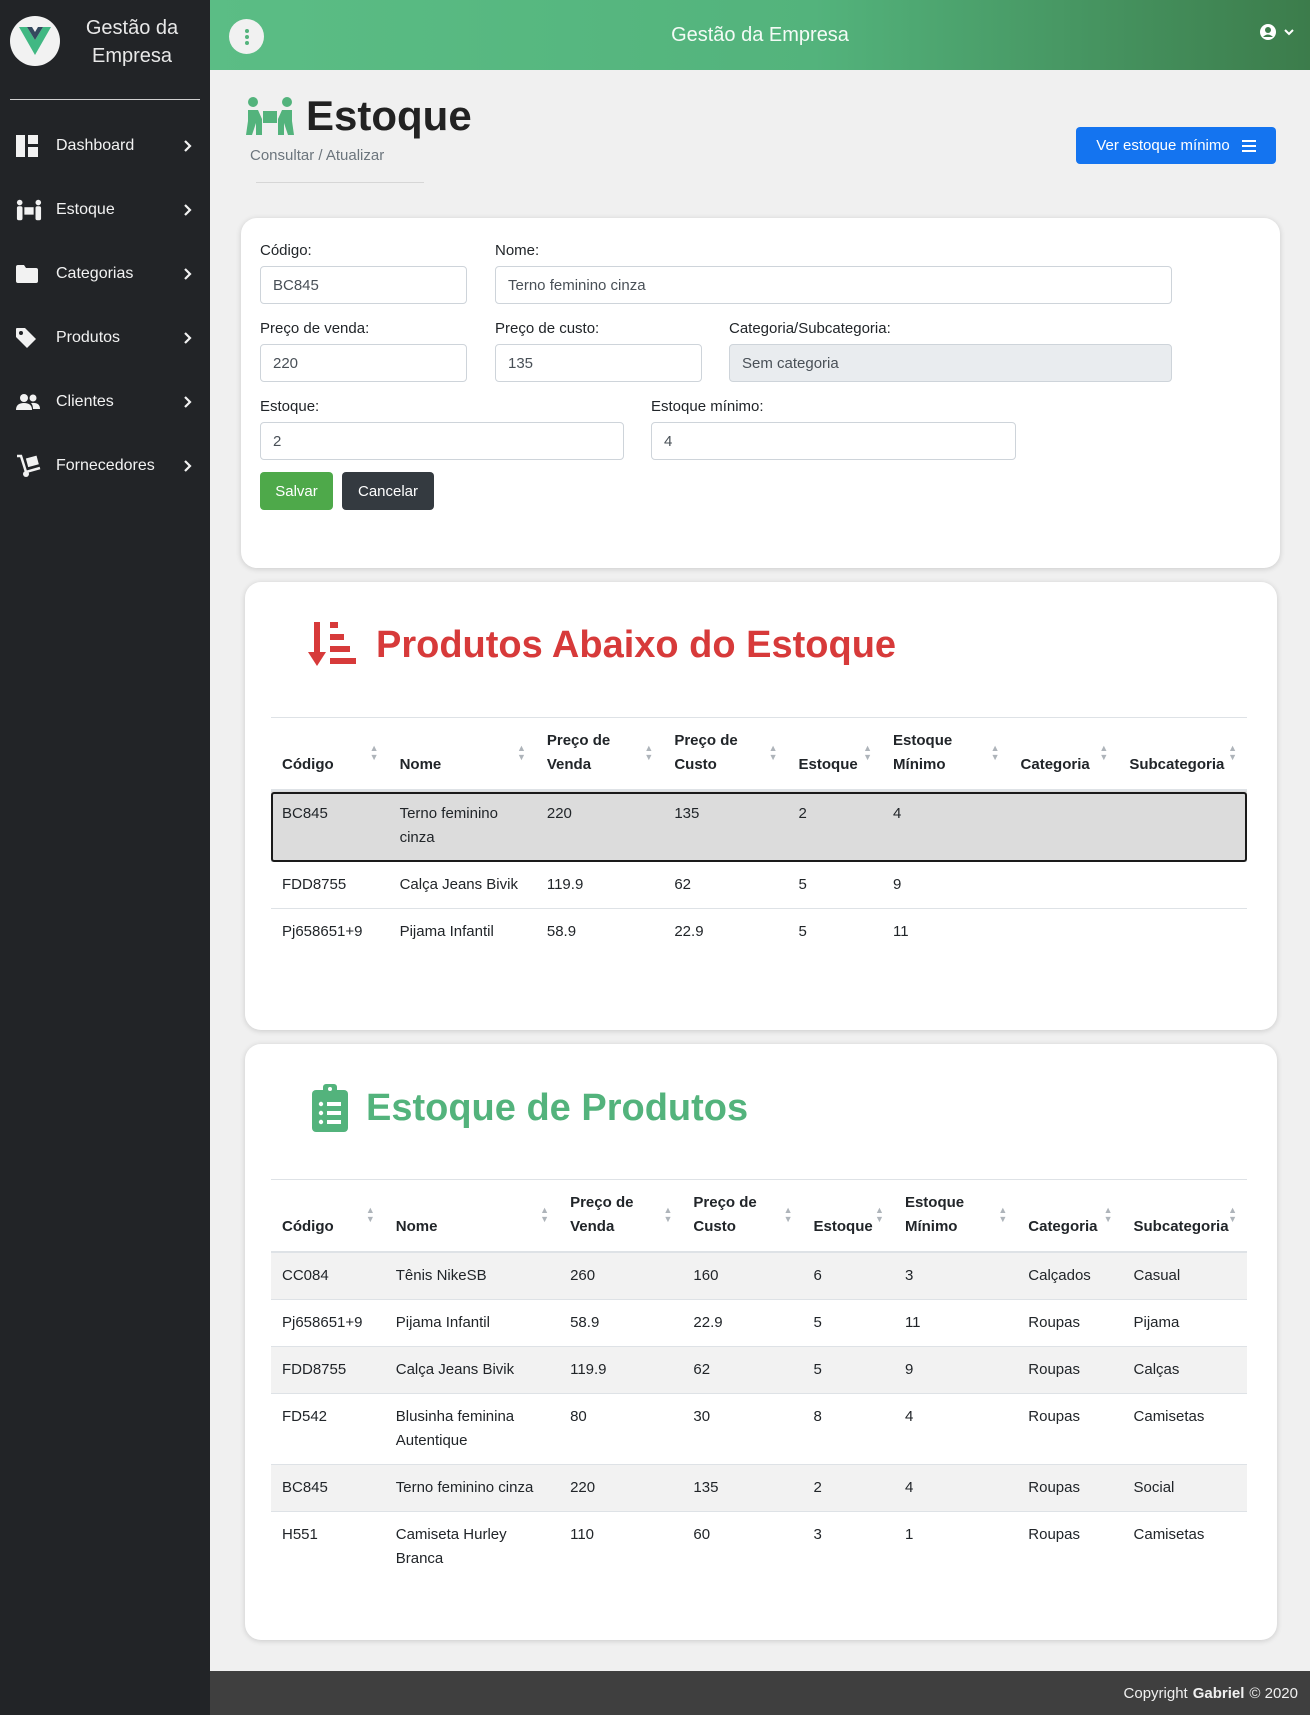  Describe the element at coordinates (328, 1323) in the screenshot. I see `cell-codigo: Pj658651+9` at that location.